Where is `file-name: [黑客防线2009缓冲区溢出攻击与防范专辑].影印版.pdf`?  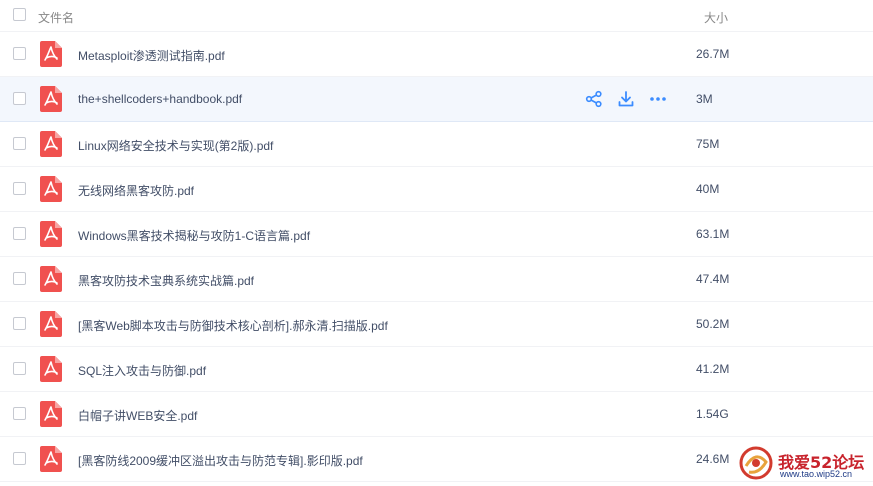 file-name: [黑客防线2009缓冲区溢出攻击与防范专辑].影印版.pdf is located at coordinates (220, 460).